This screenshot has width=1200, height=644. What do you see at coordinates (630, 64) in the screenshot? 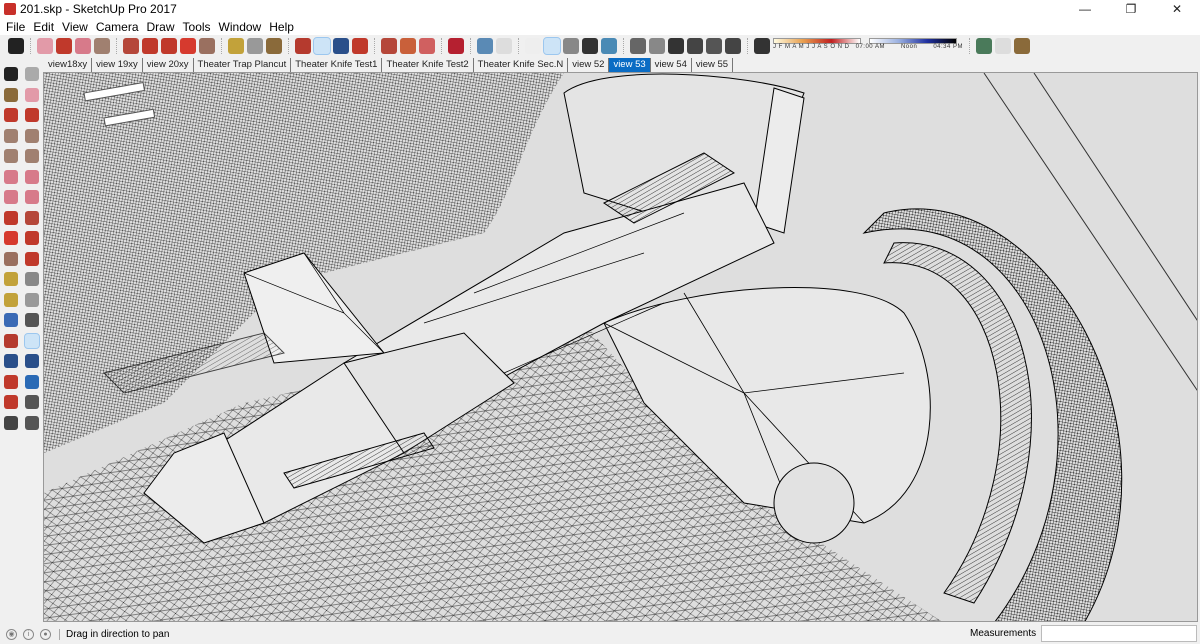
I see `scene-tab: view 53` at bounding box center [630, 64].